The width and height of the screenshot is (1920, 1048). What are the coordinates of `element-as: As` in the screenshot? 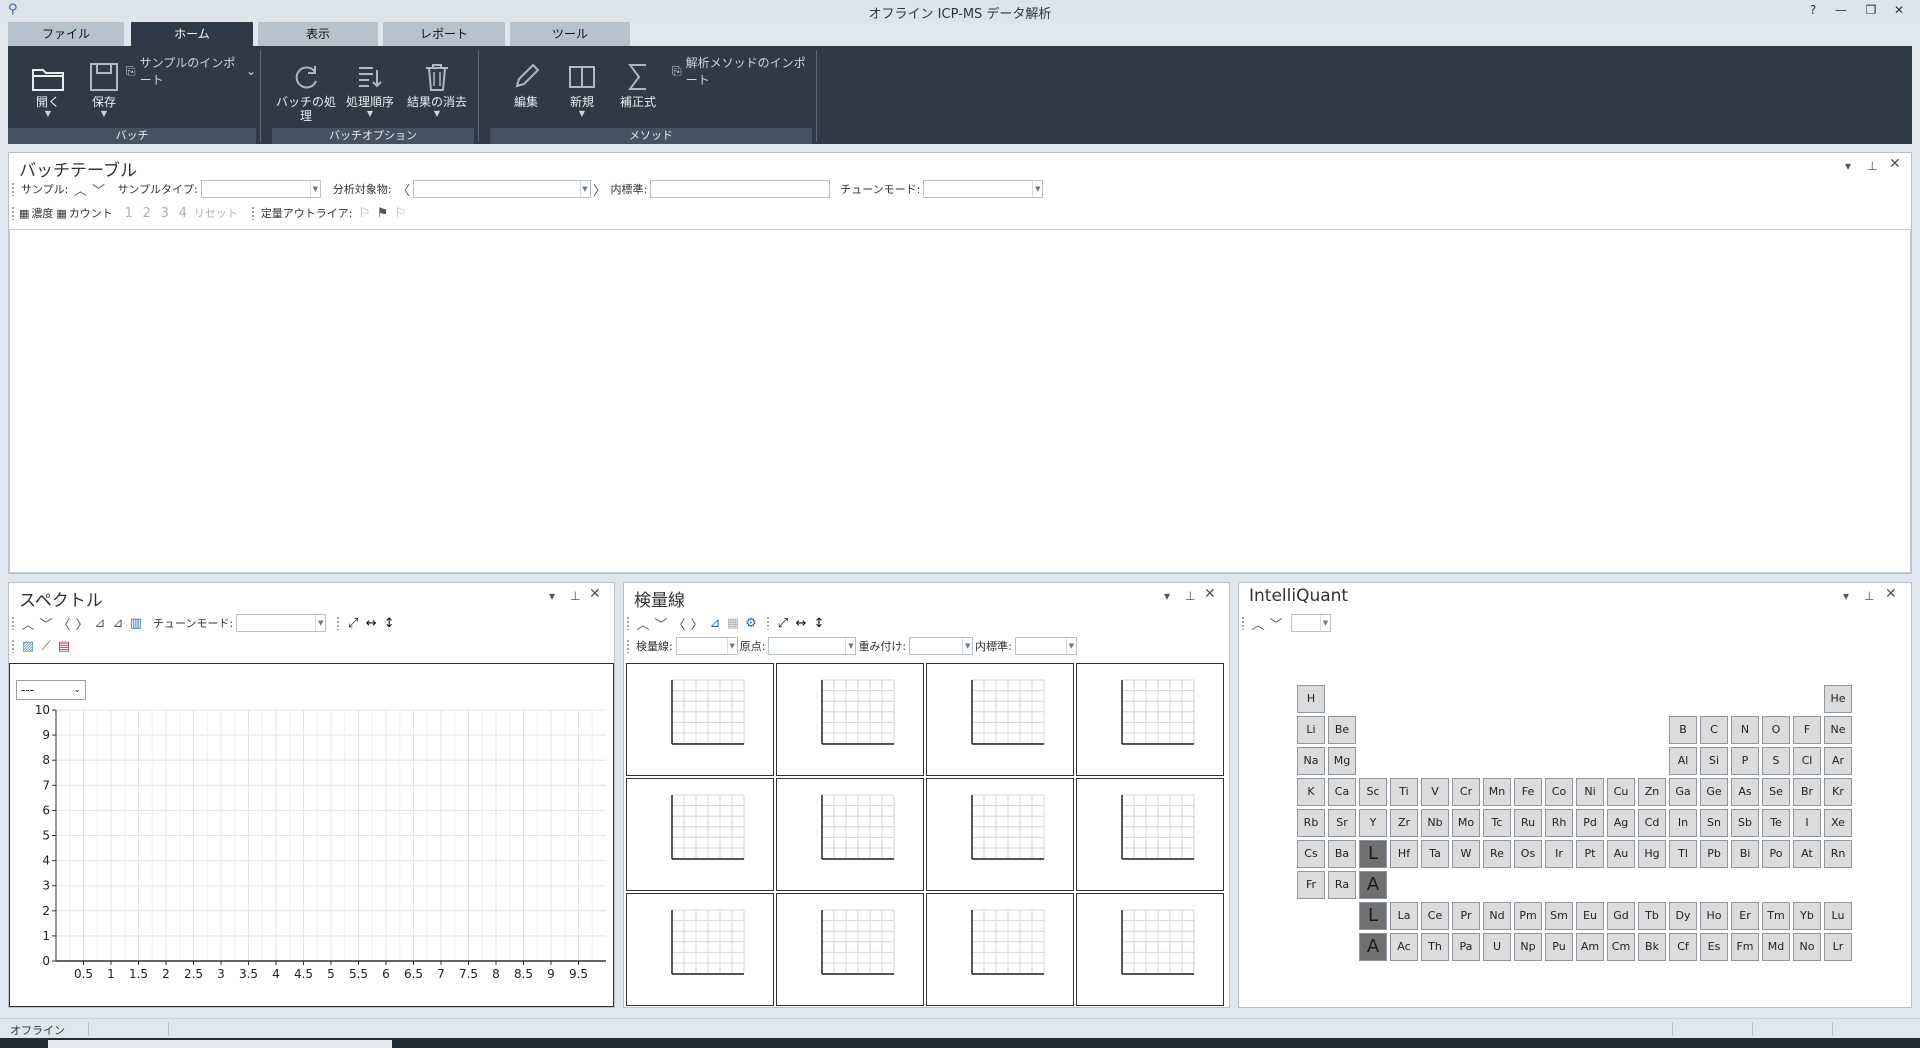 It's located at (1745, 792).